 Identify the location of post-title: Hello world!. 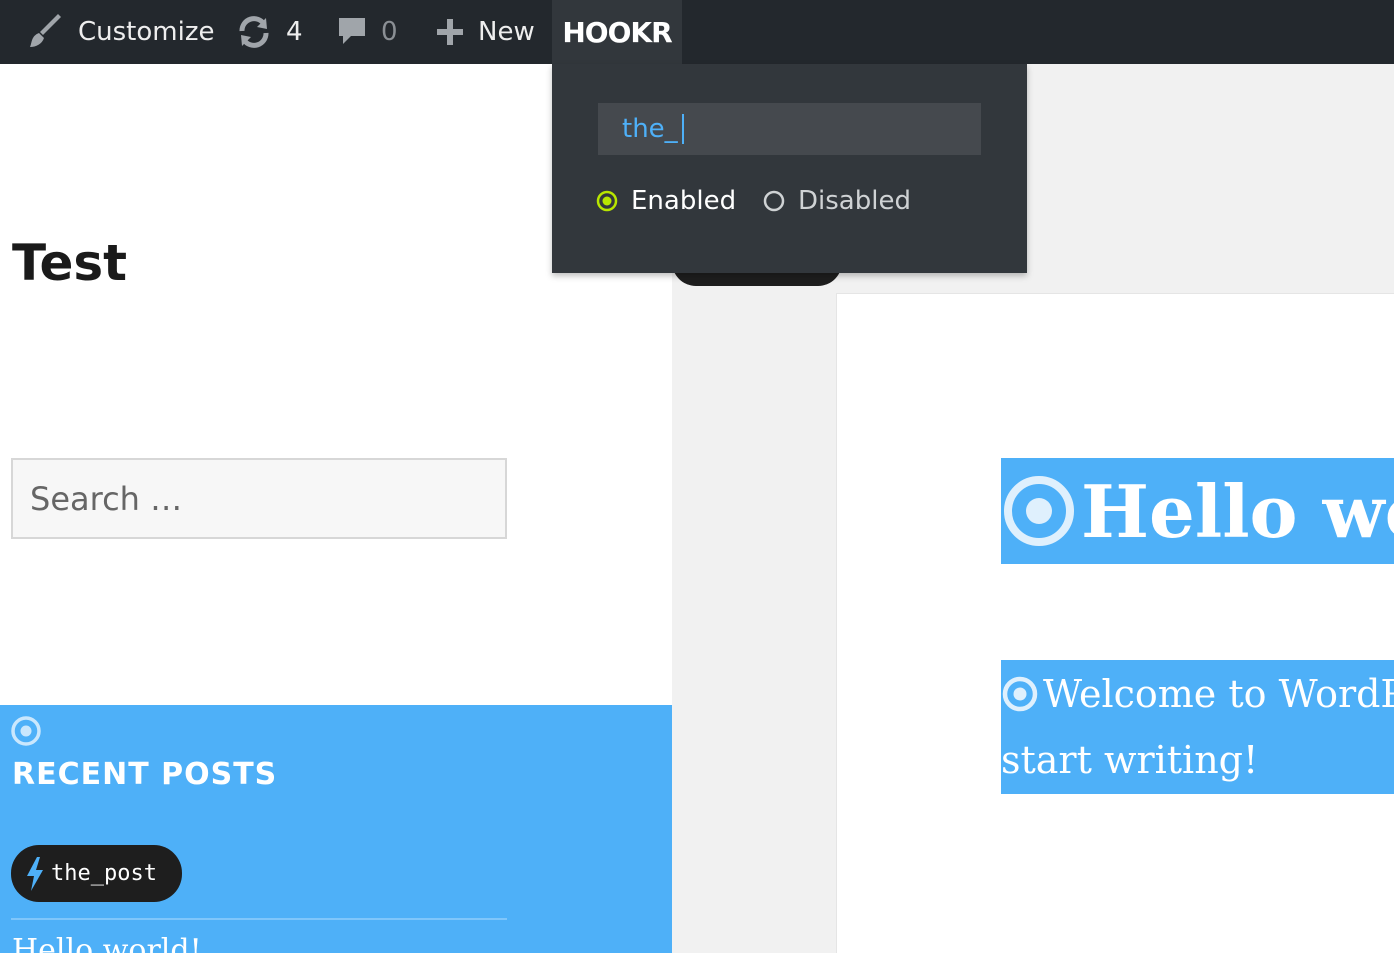
(1197, 511).